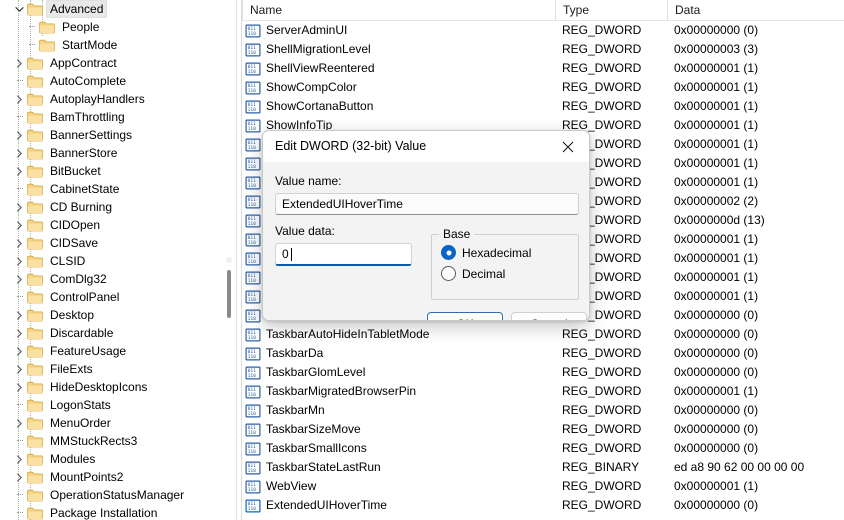 Image resolution: width=844 pixels, height=520 pixels. What do you see at coordinates (465, 316) in the screenshot?
I see `ok-button: OK` at bounding box center [465, 316].